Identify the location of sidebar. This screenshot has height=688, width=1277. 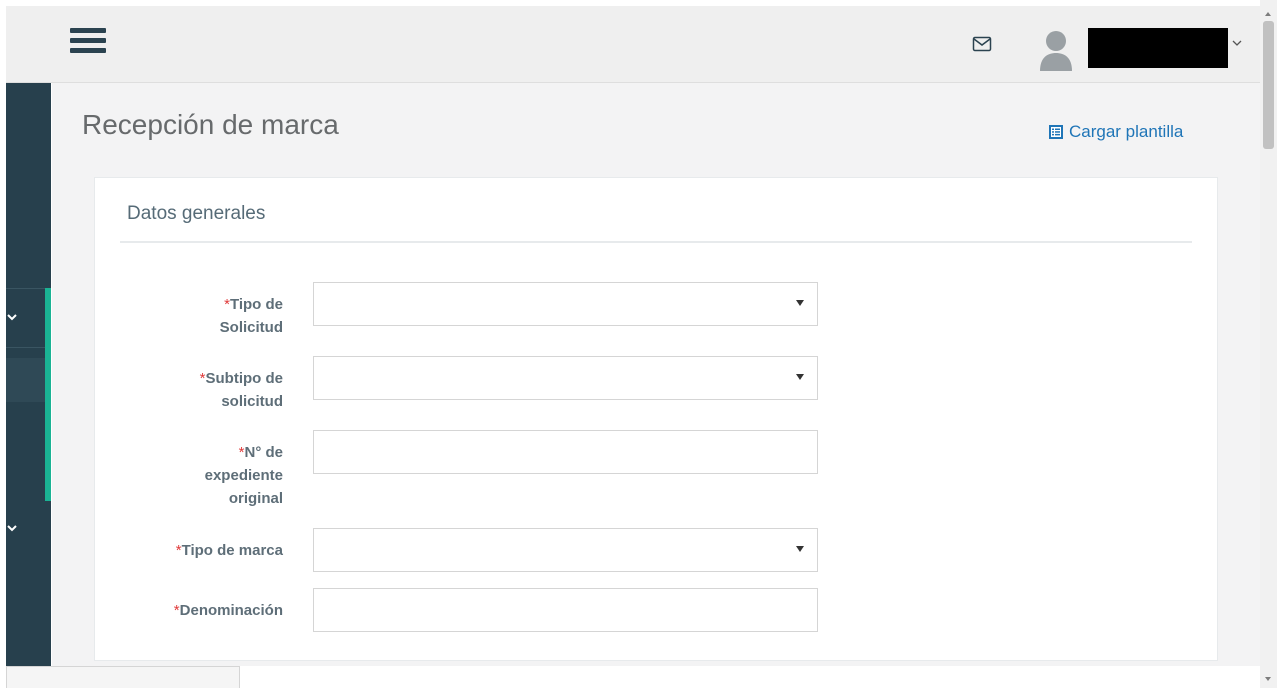
(28, 374).